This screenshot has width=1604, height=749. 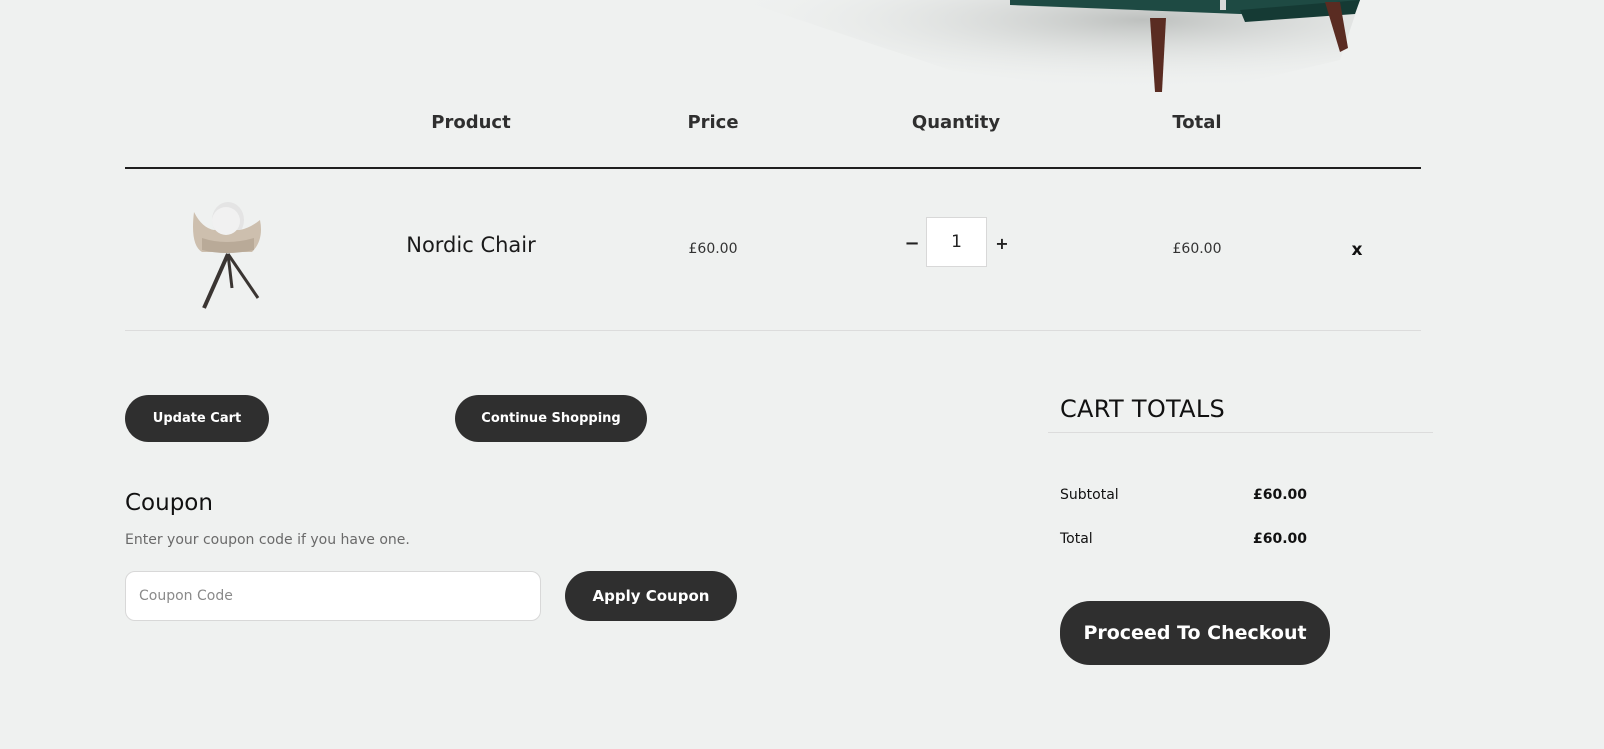 What do you see at coordinates (1002, 244) in the screenshot?
I see `quantity-increment-button: +` at bounding box center [1002, 244].